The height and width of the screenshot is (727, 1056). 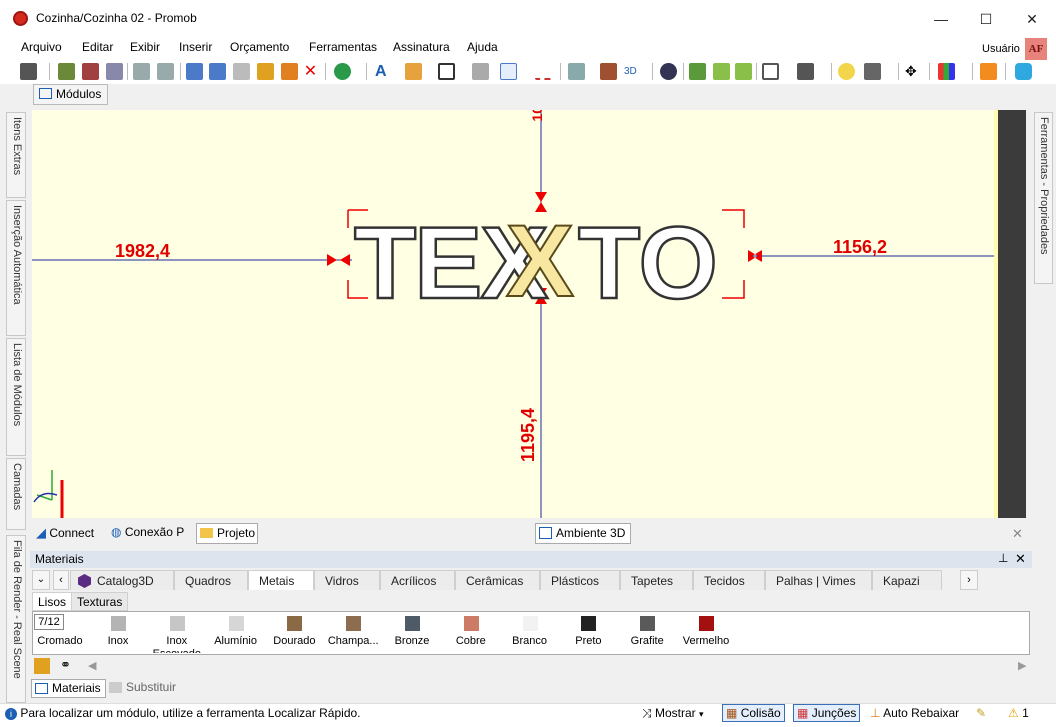 I want to click on side-tab-ferramentas-propriedades: Ferramentas - Propriedades, so click(x=1043, y=198).